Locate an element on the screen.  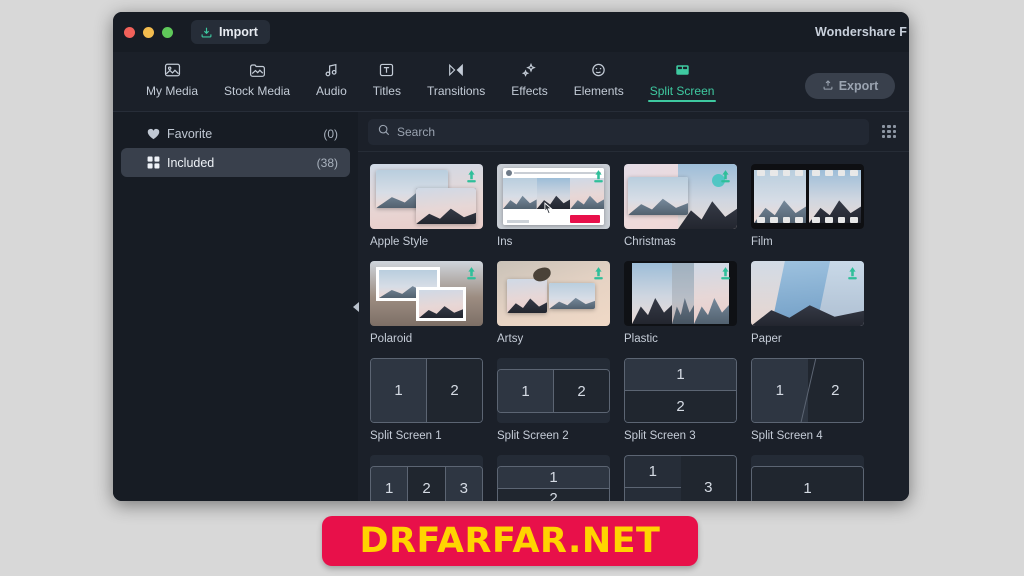
template-thumbnail: 1 3 is located at coordinates (680, 478).